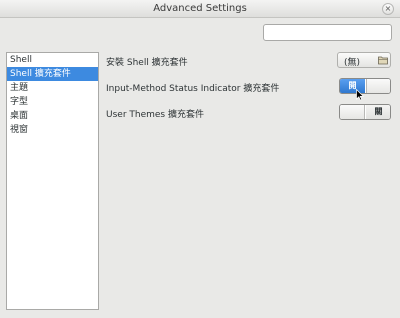  I want to click on sidebar-item-shell: Shell, so click(52, 60).